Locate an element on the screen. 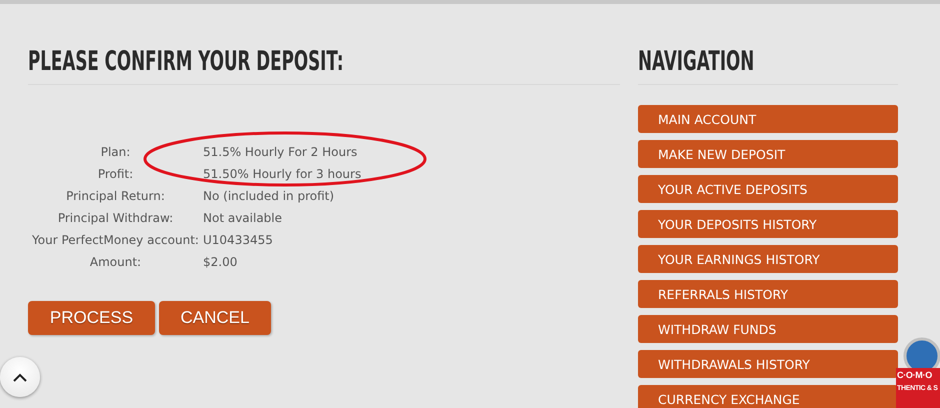 This screenshot has width=940, height=408. nav-item: YOUR DEPOSITS HISTORY is located at coordinates (768, 224).